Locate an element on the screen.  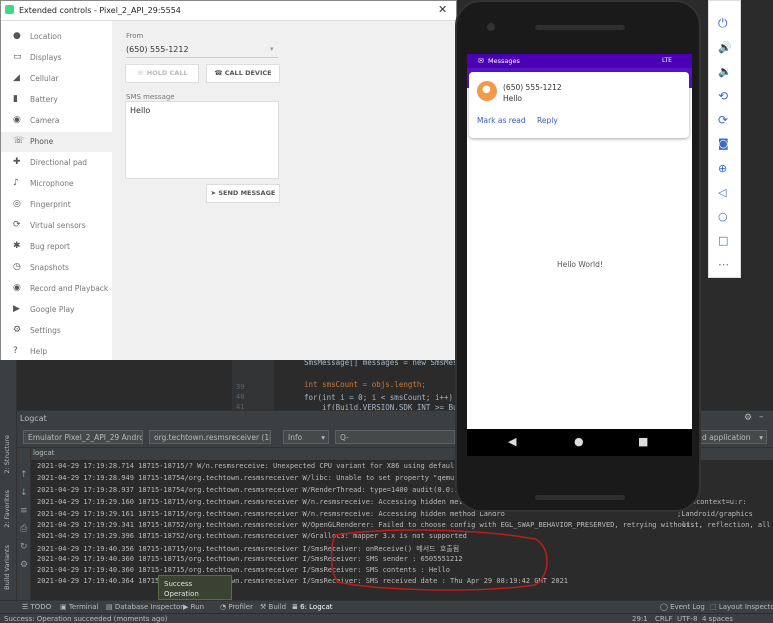
overview-icon: □ is located at coordinates (725, 241).